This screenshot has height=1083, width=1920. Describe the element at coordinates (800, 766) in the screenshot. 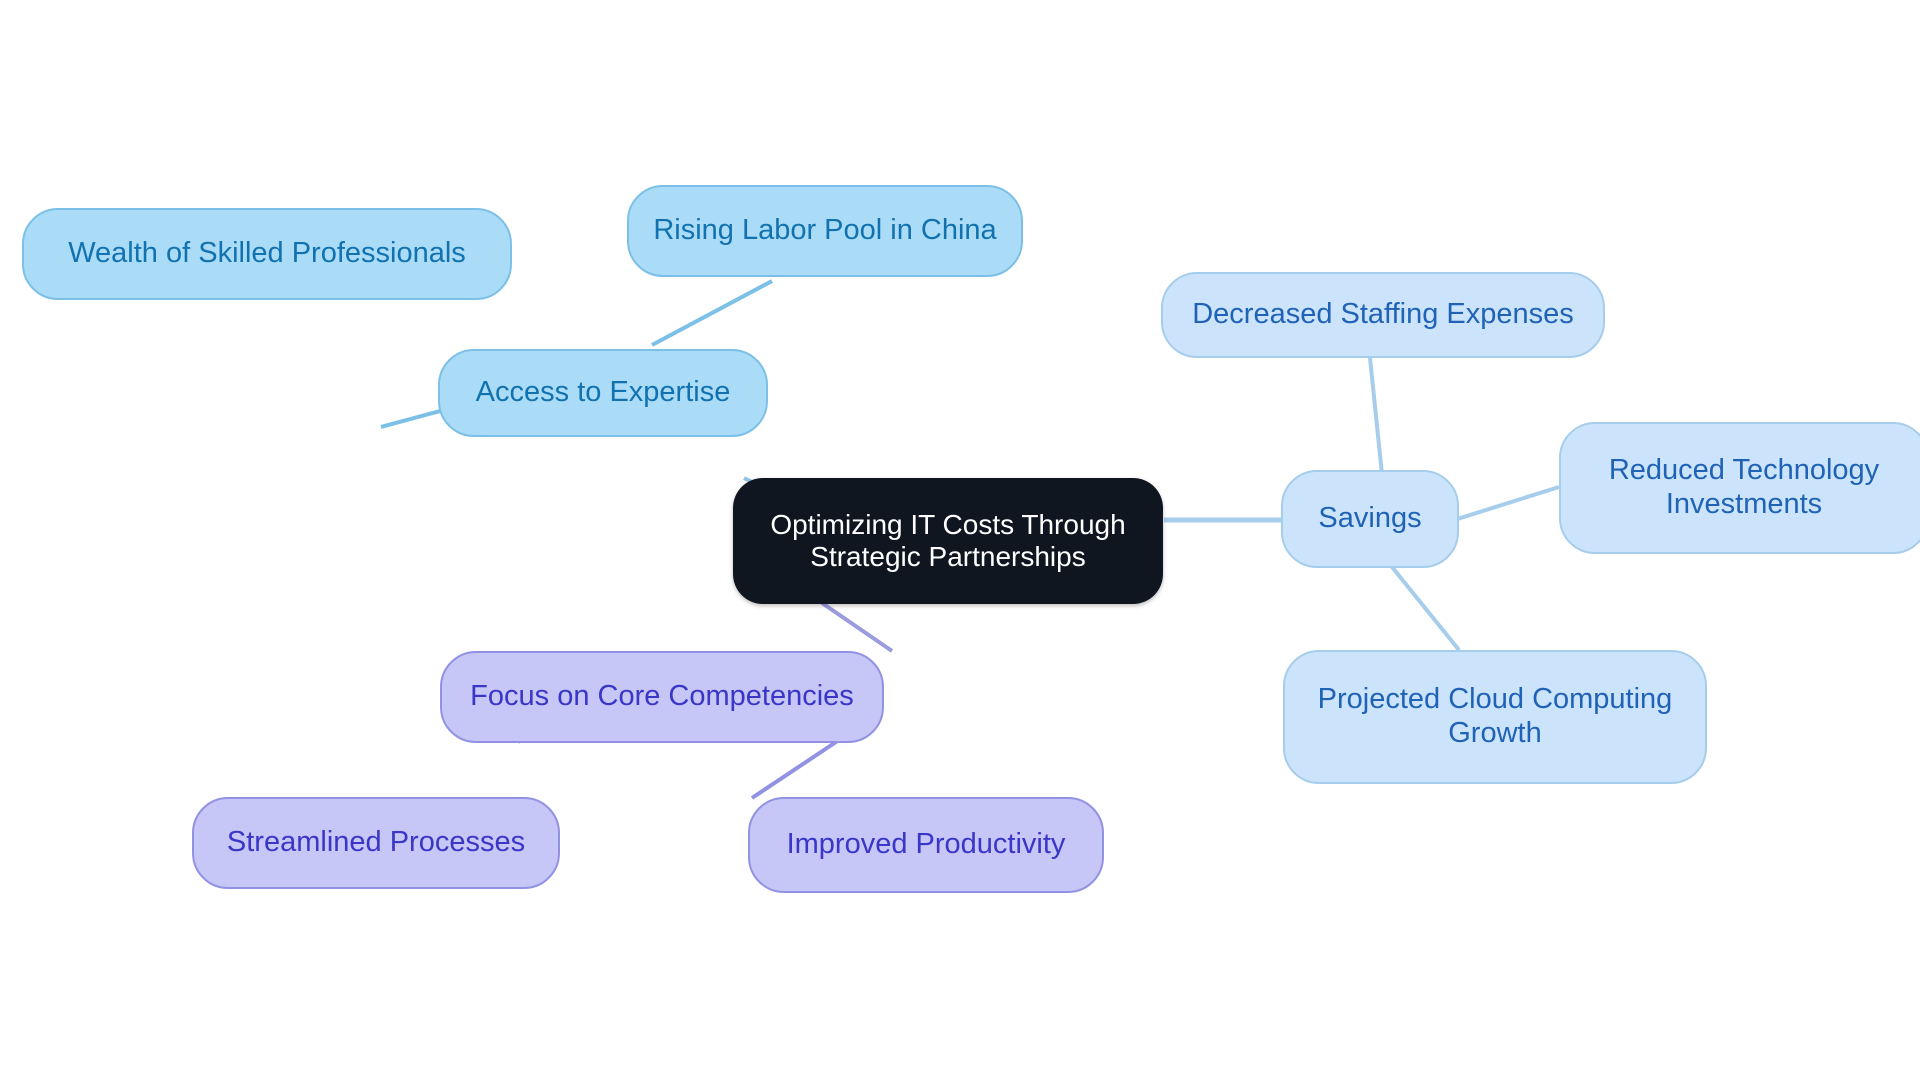

I see `edge-focus-core-productivity` at that location.